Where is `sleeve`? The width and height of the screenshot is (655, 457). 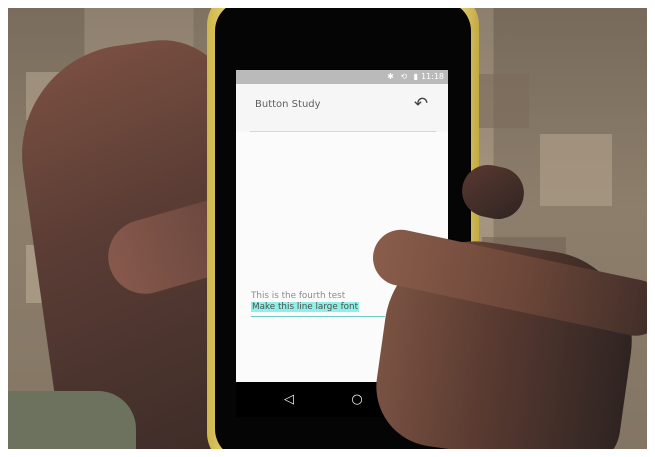 sleeve is located at coordinates (72, 420).